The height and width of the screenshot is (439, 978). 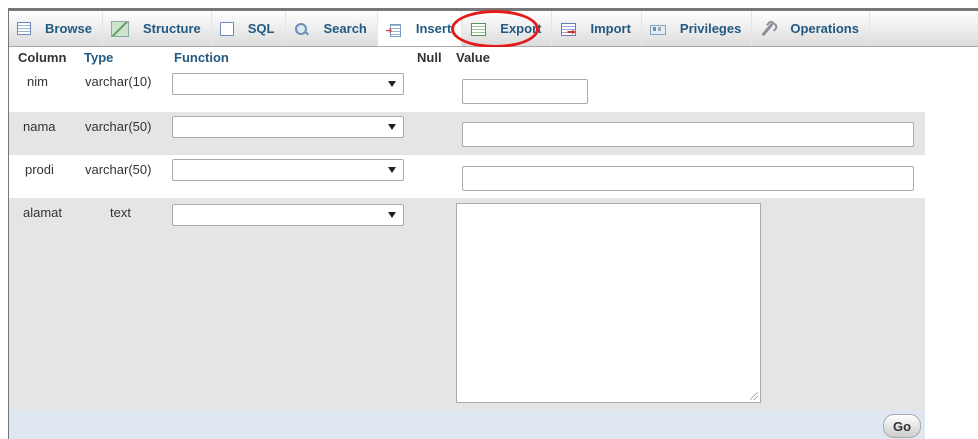 What do you see at coordinates (345, 28) in the screenshot?
I see `tab-label: Search` at bounding box center [345, 28].